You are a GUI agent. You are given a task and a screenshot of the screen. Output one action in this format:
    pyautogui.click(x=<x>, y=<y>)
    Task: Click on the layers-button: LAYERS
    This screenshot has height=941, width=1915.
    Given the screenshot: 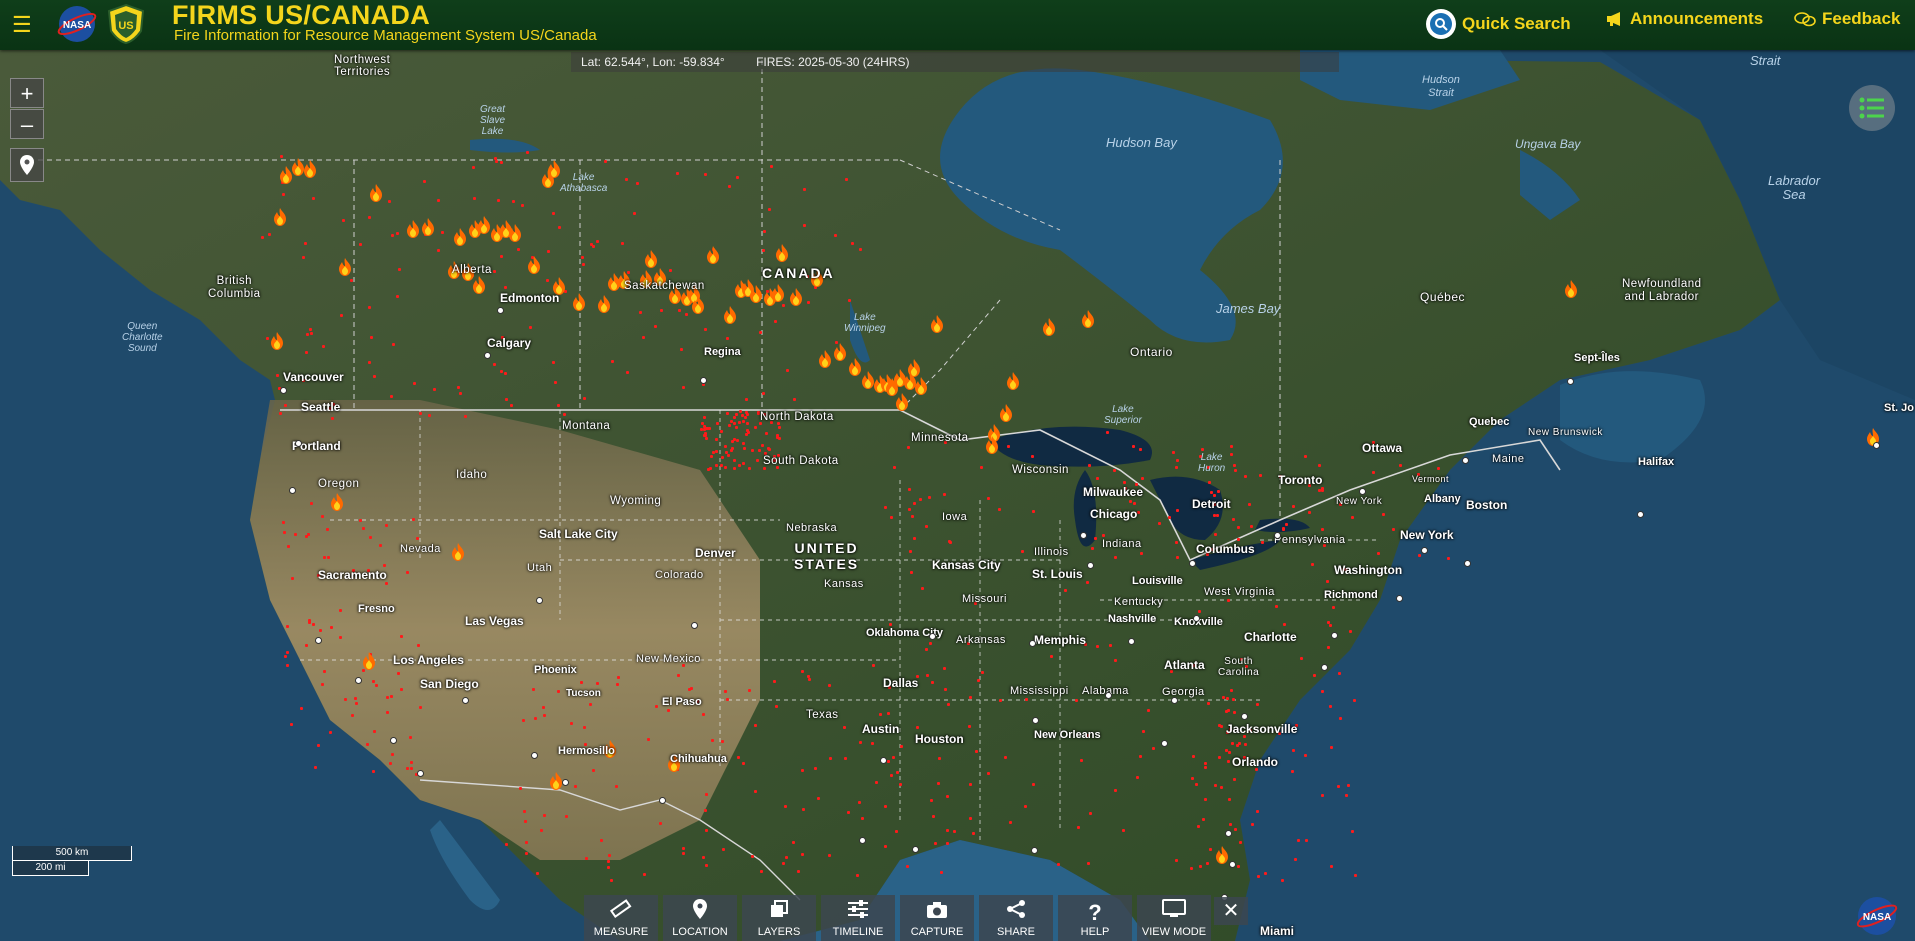 What is the action you would take?
    pyautogui.click(x=779, y=918)
    